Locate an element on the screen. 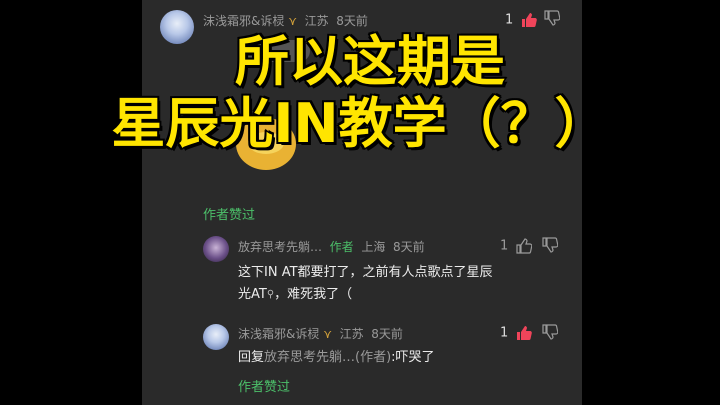 The height and width of the screenshot is (405, 720). reply-body: :吓哭了 is located at coordinates (413, 357).